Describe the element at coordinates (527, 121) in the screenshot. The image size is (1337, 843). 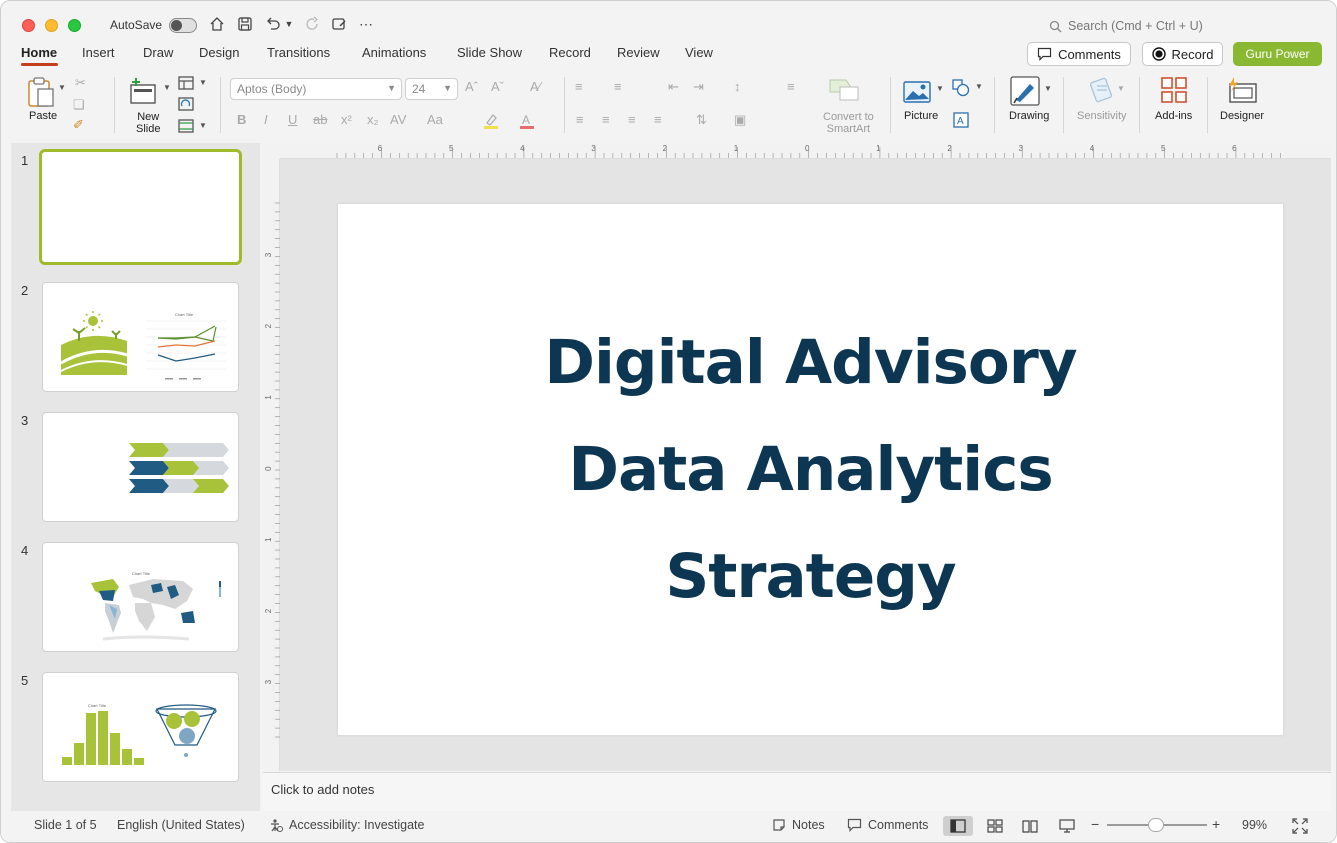
I see `font-color-icon: A` at that location.